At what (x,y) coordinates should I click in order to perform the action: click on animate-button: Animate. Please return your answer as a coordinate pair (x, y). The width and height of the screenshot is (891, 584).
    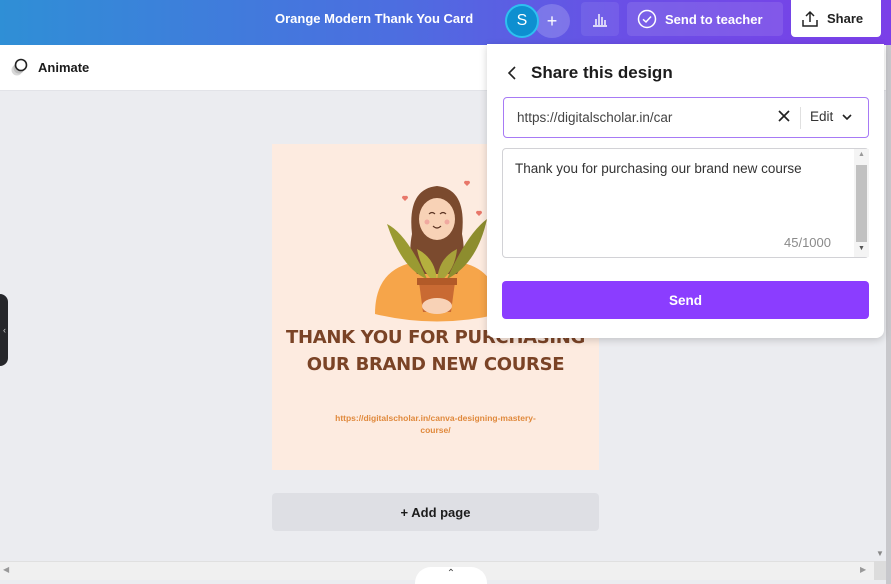
    Looking at the image, I should click on (49, 67).